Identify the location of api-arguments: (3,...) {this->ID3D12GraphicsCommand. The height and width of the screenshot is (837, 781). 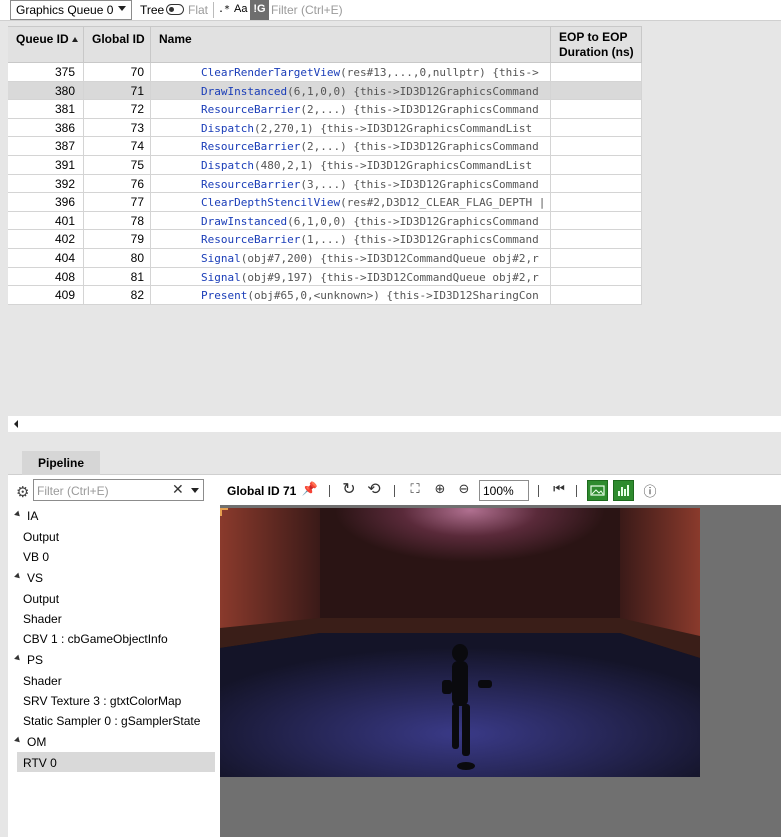
(419, 184).